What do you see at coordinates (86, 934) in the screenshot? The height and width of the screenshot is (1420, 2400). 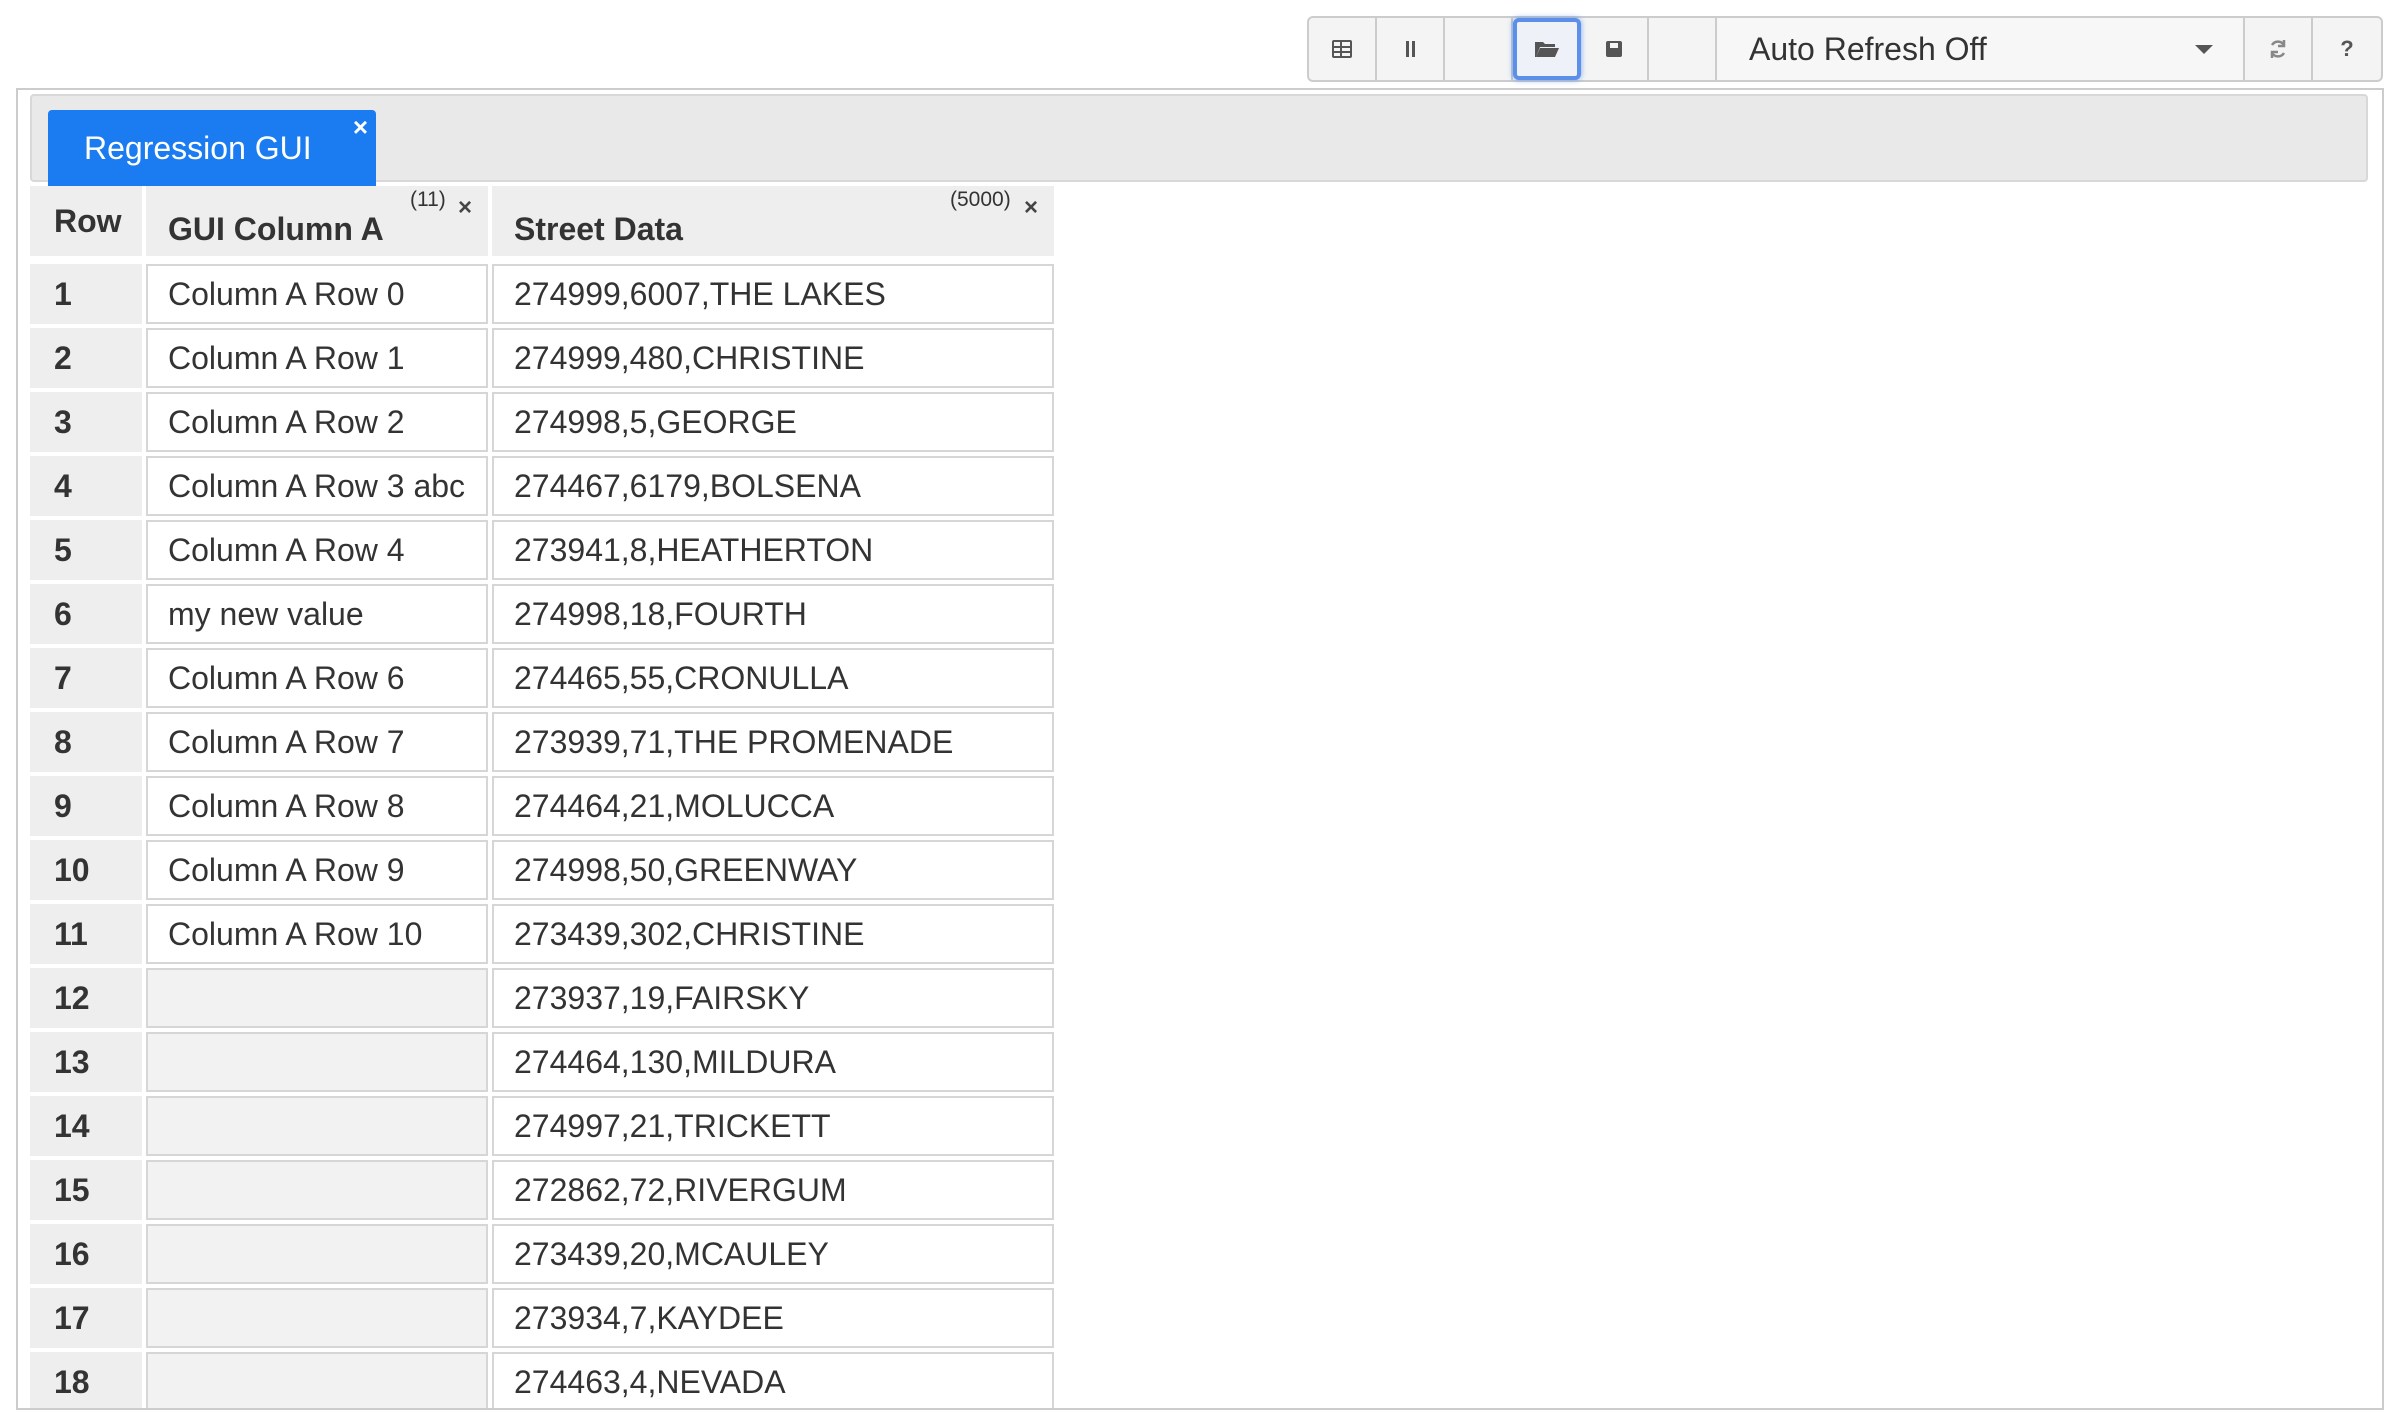 I see `row-number: 11` at bounding box center [86, 934].